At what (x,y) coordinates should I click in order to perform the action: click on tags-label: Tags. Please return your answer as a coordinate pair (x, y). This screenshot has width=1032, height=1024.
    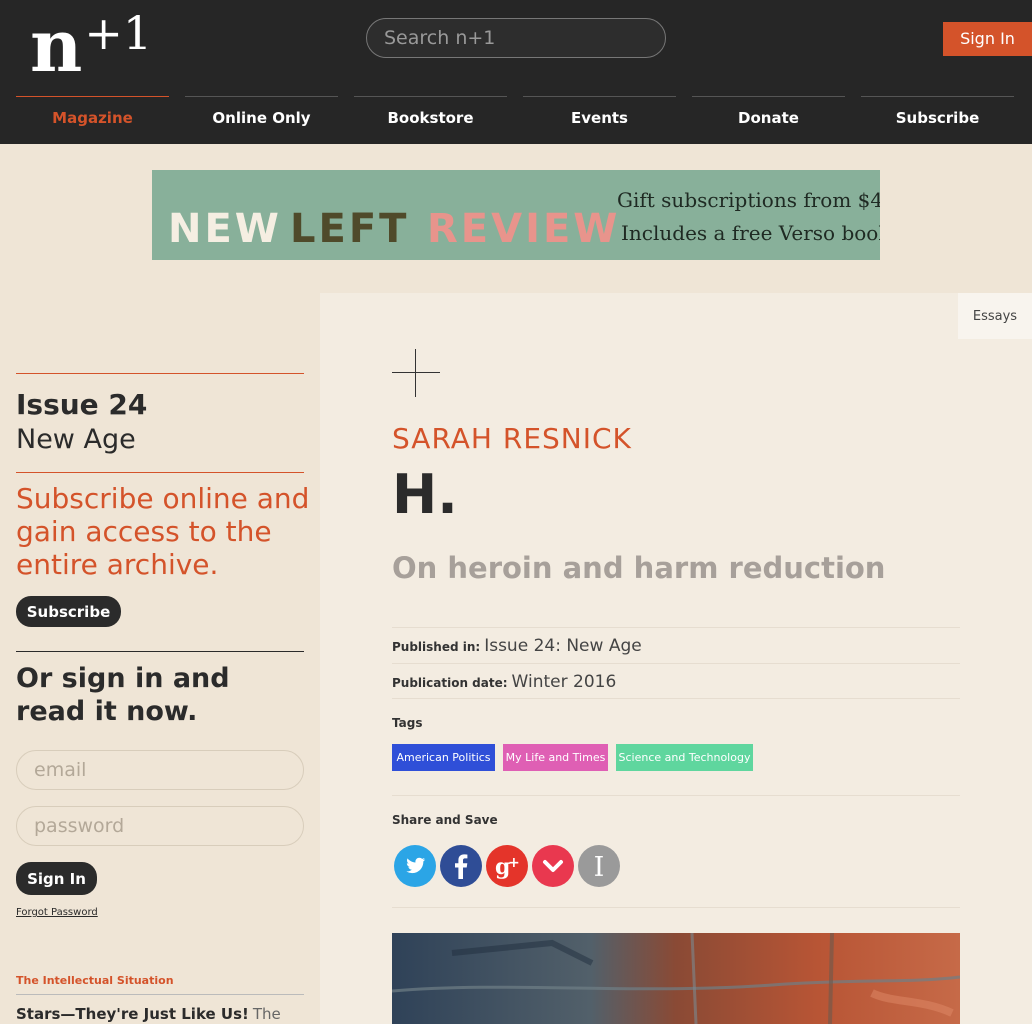
    Looking at the image, I should click on (407, 723).